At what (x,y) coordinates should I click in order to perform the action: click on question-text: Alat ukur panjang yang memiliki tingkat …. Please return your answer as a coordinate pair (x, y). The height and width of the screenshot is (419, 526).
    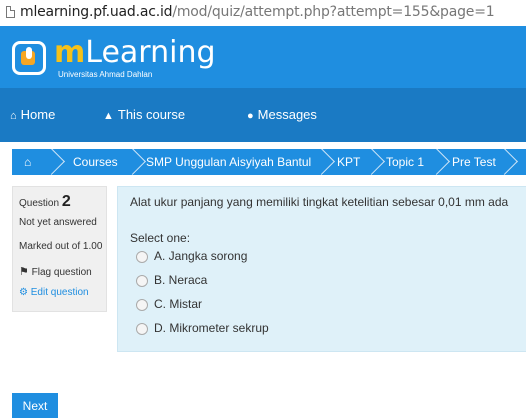
    Looking at the image, I should click on (319, 202).